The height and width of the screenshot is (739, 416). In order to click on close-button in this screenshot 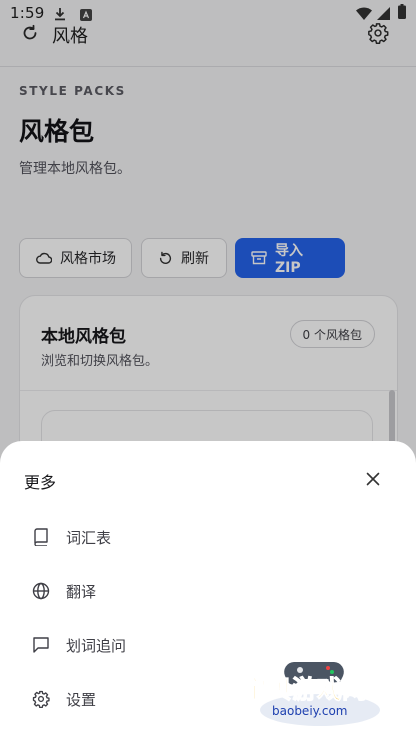, I will do `click(373, 479)`.